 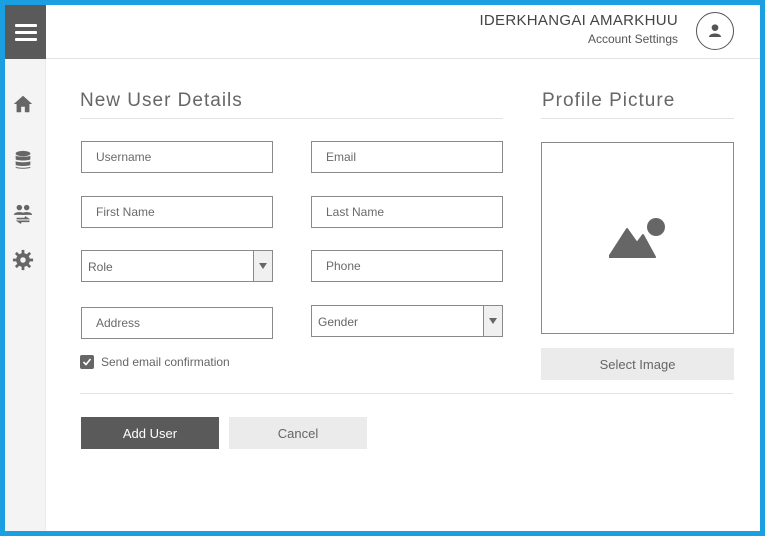 I want to click on home-icon, so click(x=23, y=104).